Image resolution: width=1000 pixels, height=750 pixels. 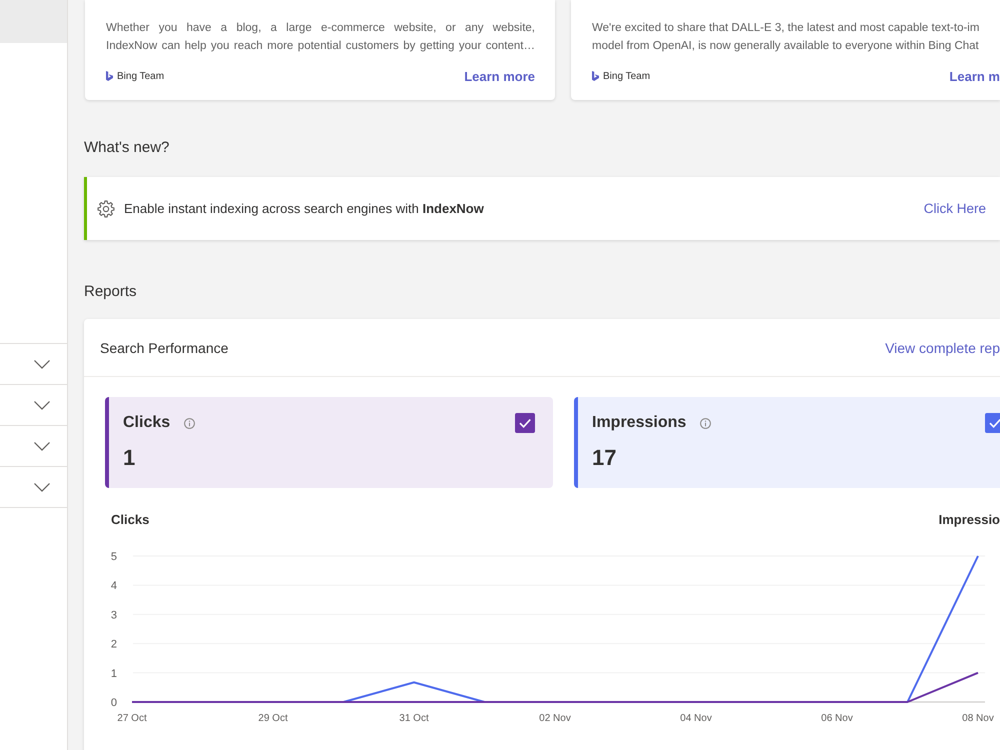 I want to click on metric-label: Impressions, so click(x=639, y=423).